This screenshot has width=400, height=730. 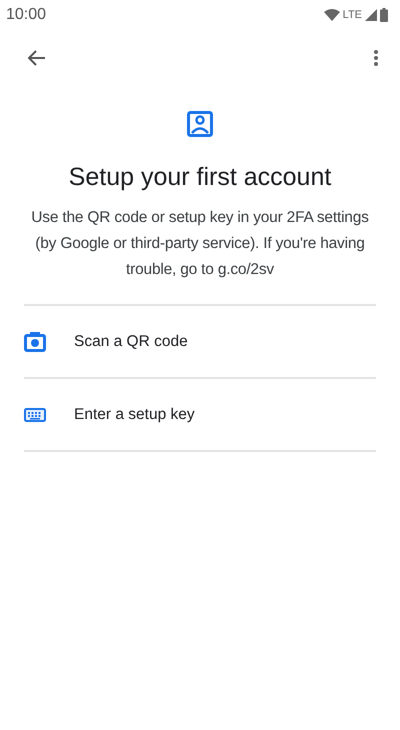 I want to click on wifi-icon, so click(x=332, y=15).